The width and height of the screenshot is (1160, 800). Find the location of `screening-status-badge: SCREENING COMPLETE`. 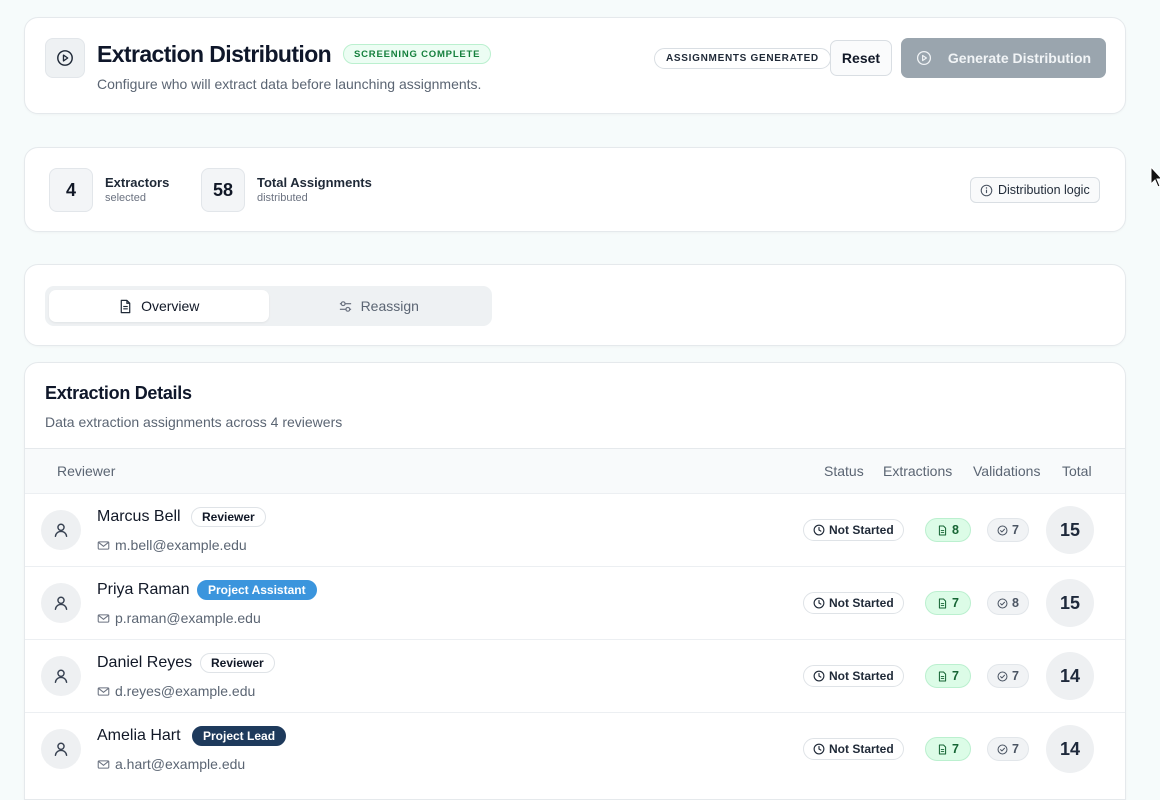

screening-status-badge: SCREENING COMPLETE is located at coordinates (417, 54).